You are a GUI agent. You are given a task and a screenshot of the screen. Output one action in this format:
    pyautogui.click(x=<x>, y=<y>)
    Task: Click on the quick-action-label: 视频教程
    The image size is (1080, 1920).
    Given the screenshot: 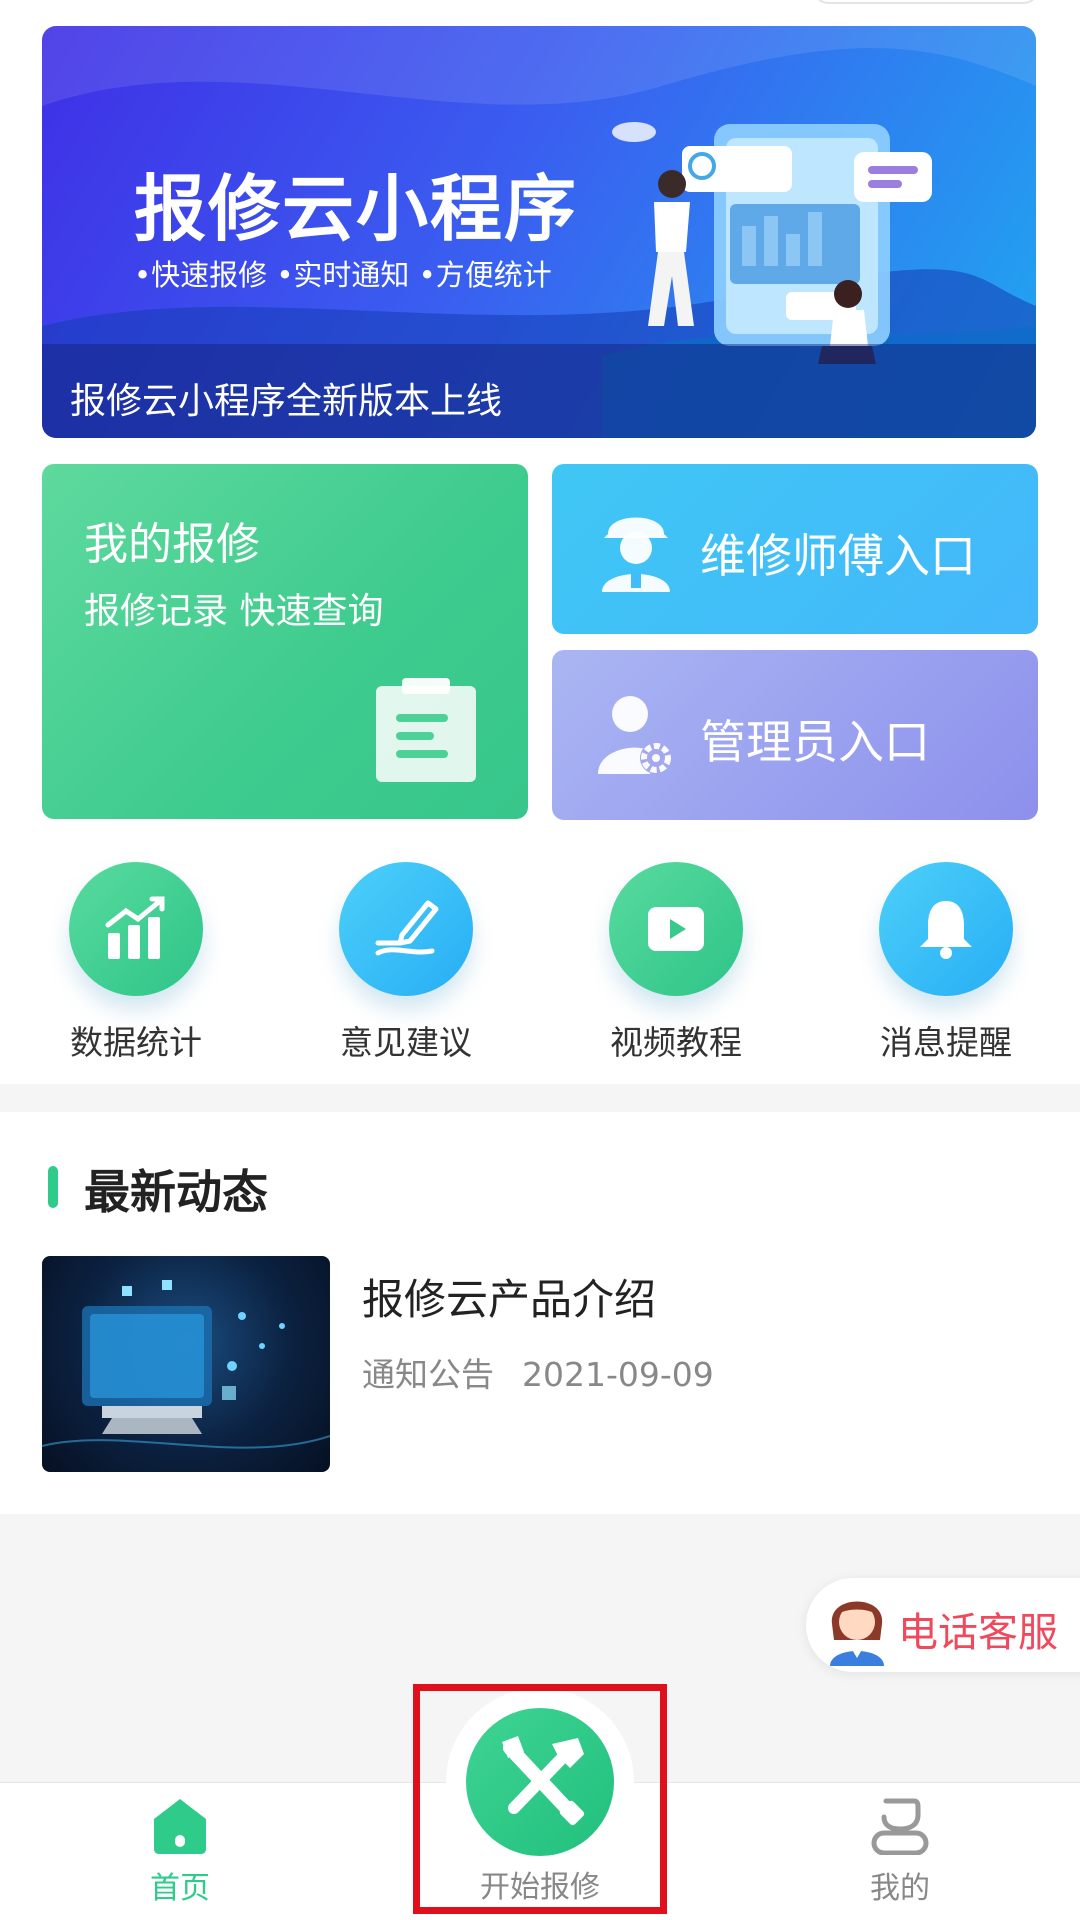 What is the action you would take?
    pyautogui.click(x=676, y=1042)
    